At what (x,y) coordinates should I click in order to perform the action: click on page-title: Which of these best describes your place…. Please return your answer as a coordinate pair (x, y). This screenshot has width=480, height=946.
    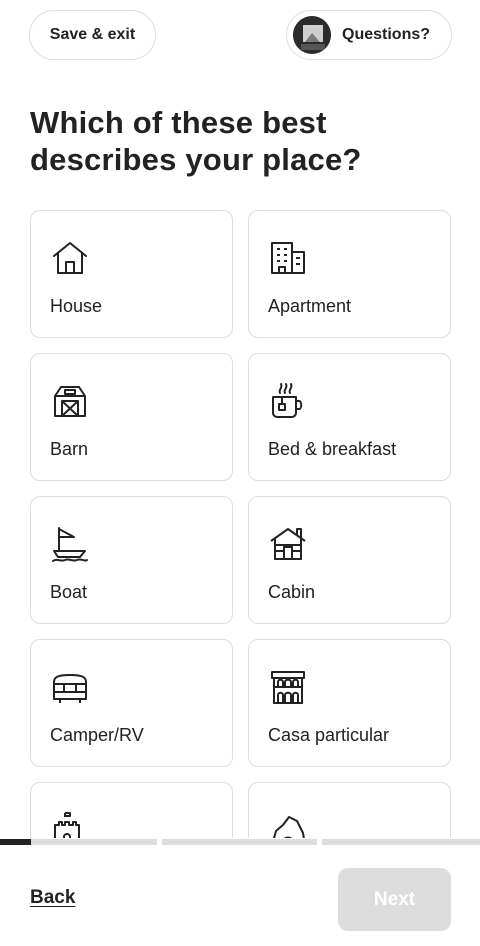
    Looking at the image, I should click on (196, 141).